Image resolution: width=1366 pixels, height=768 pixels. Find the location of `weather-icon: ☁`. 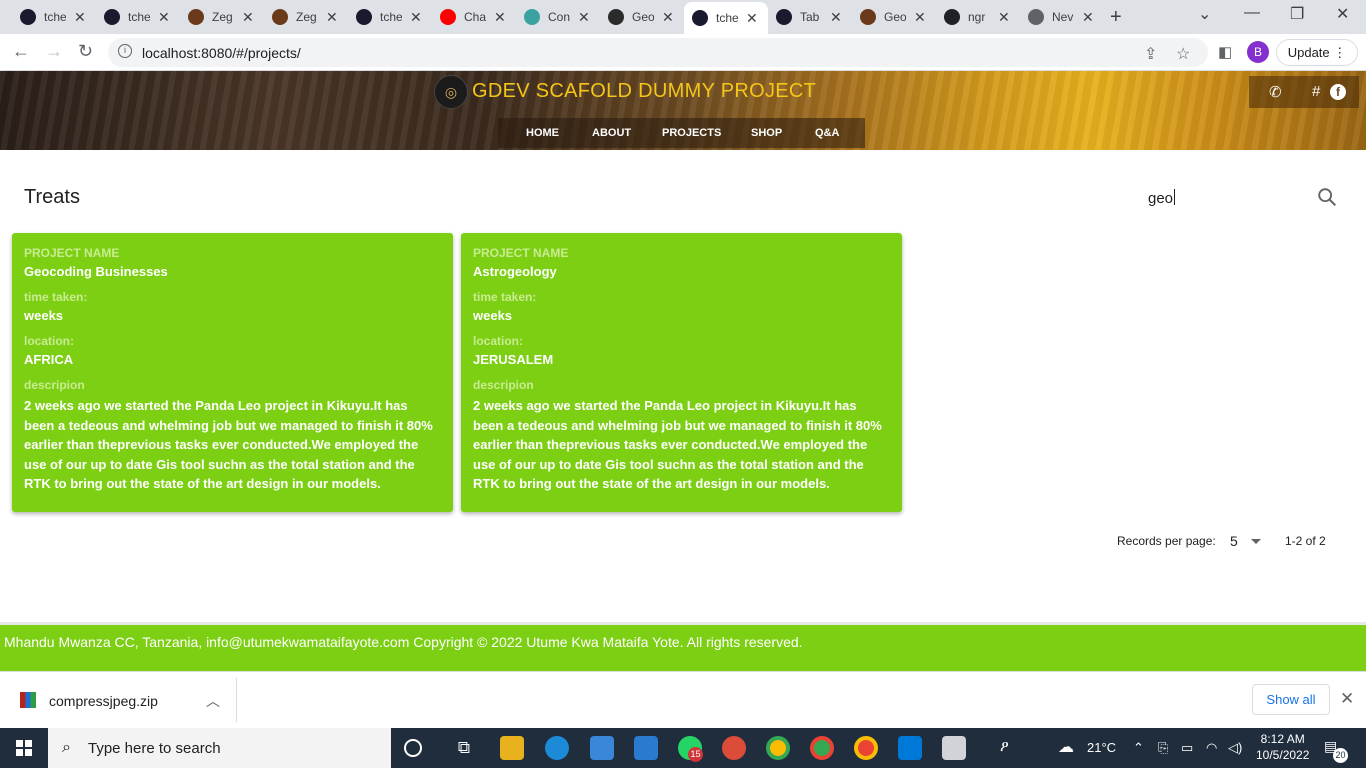

weather-icon: ☁ is located at coordinates (1066, 747).